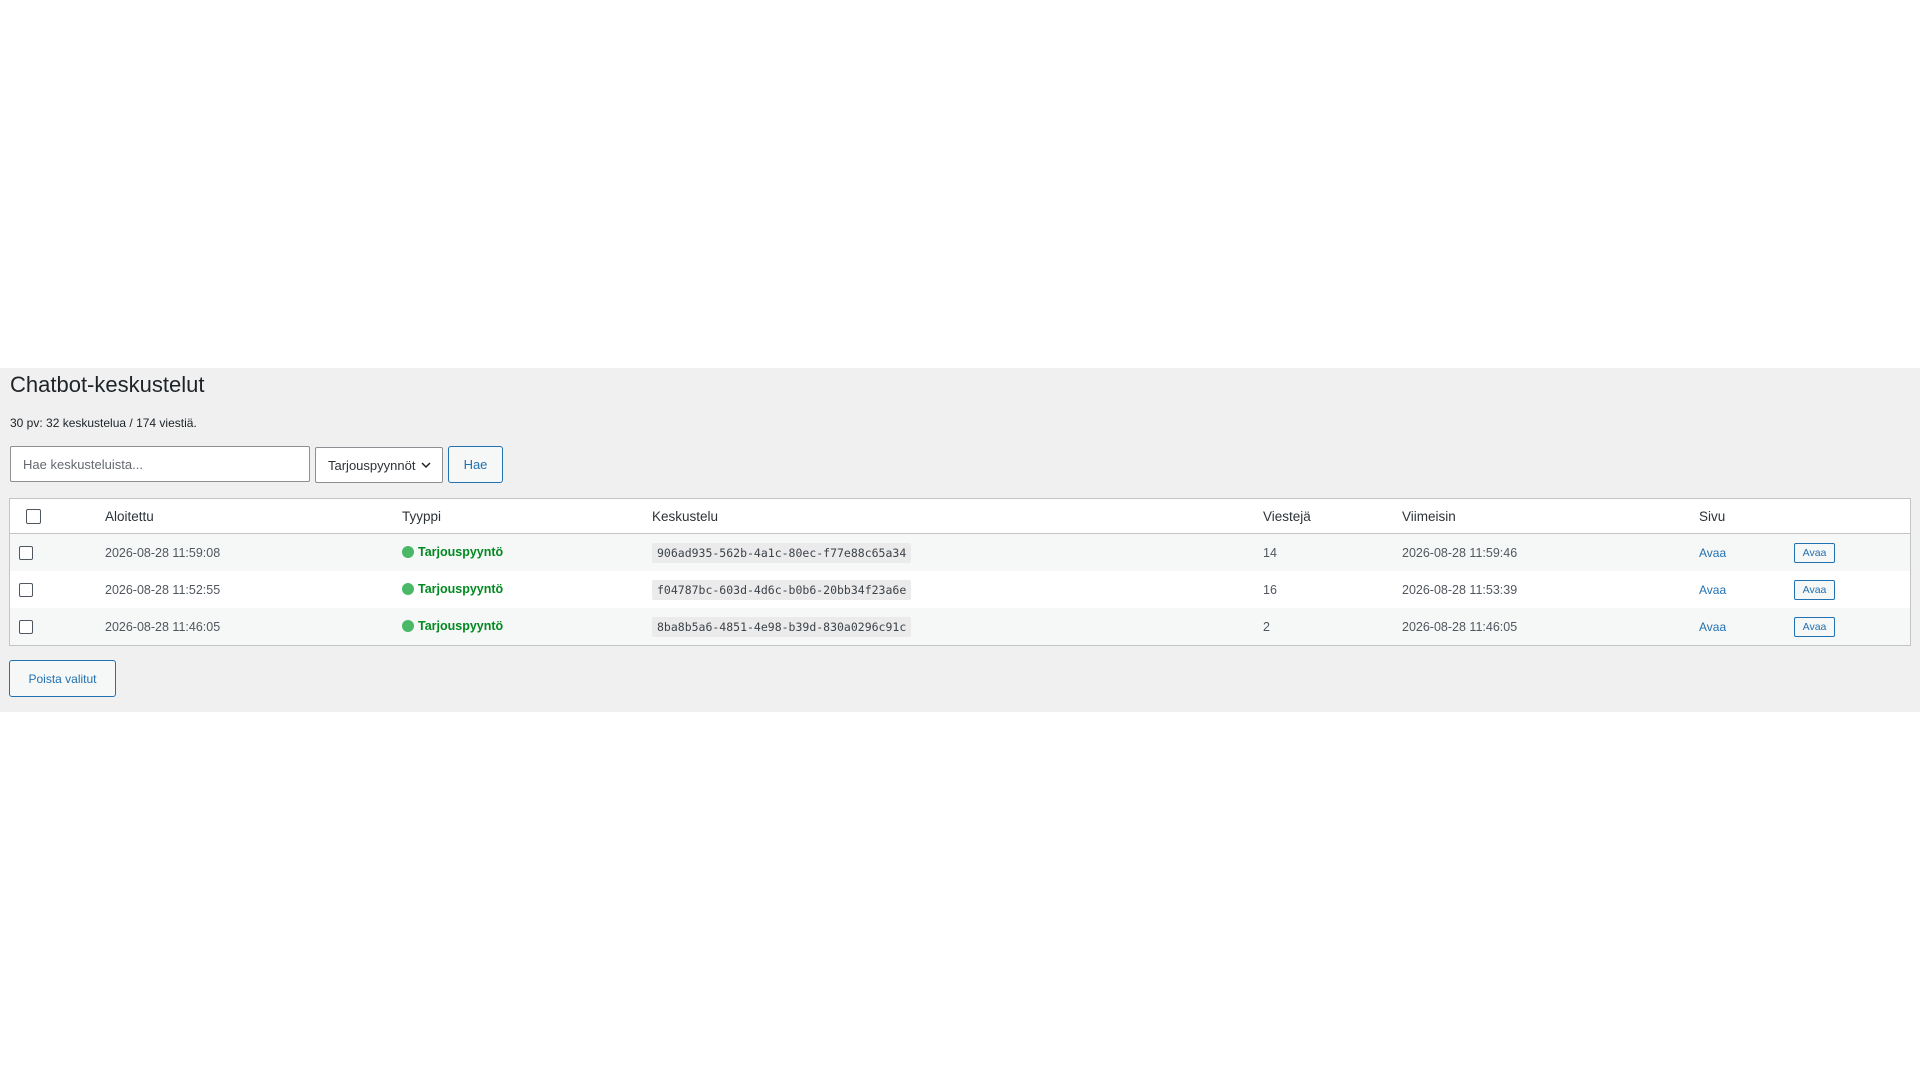  What do you see at coordinates (475, 464) in the screenshot?
I see `search-button: Hae` at bounding box center [475, 464].